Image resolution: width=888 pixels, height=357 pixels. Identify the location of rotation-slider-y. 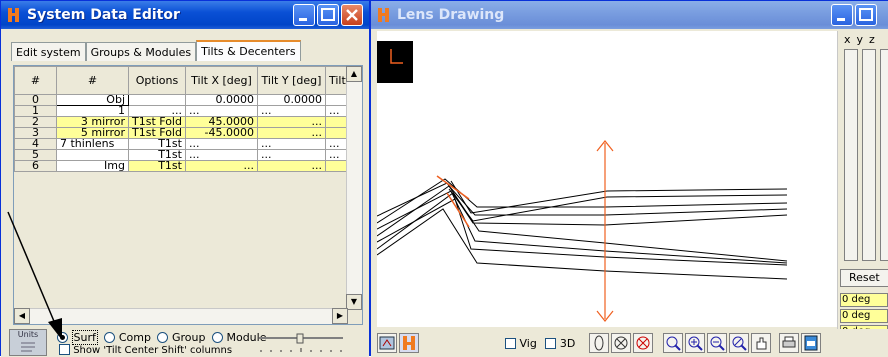
(869, 155).